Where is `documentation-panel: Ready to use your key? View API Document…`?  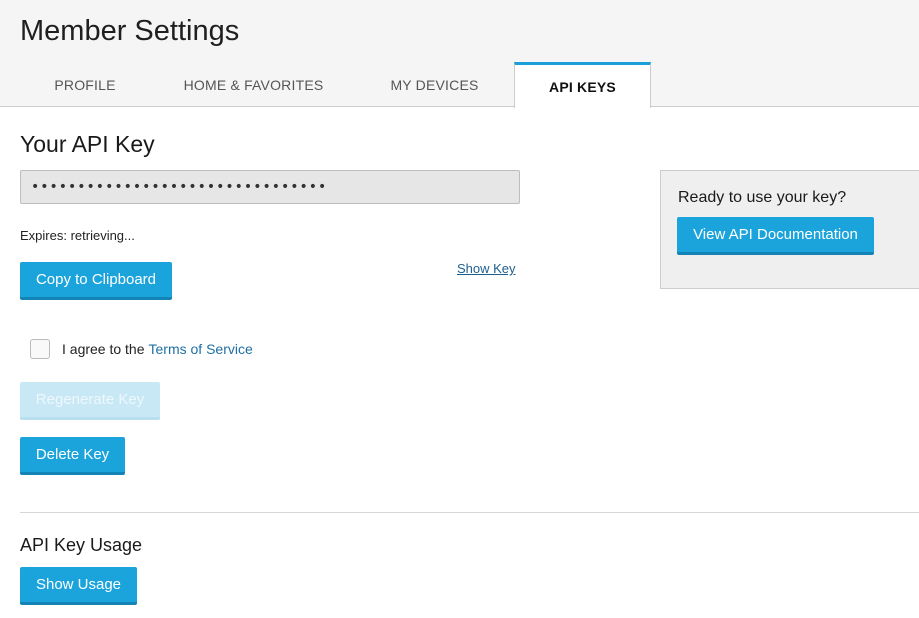
documentation-panel: Ready to use your key? View API Document… is located at coordinates (789, 229).